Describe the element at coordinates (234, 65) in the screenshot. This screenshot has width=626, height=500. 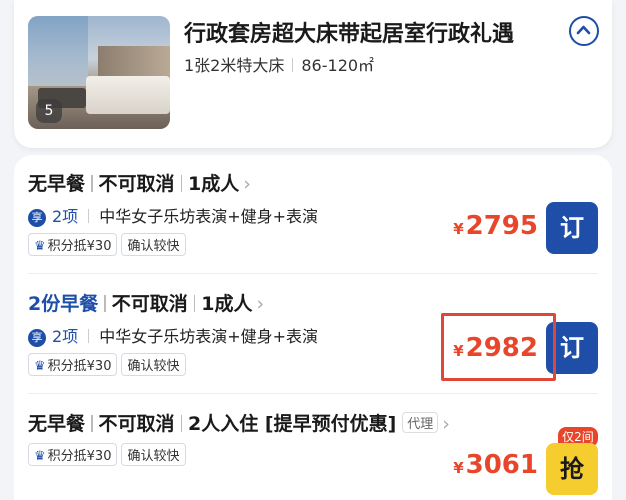
I see `bed-type: 1张2米特大床` at that location.